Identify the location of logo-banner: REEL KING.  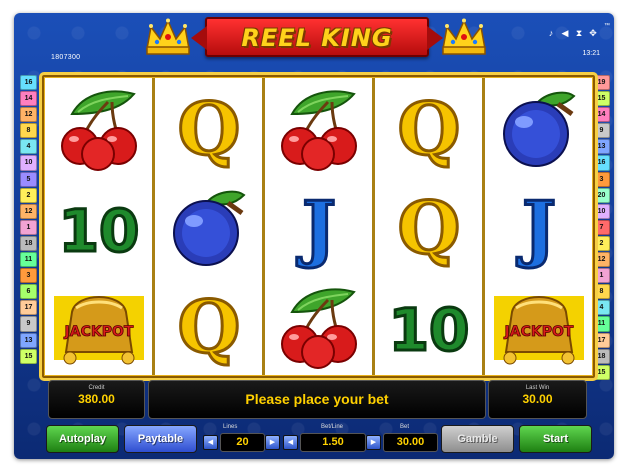
(317, 37).